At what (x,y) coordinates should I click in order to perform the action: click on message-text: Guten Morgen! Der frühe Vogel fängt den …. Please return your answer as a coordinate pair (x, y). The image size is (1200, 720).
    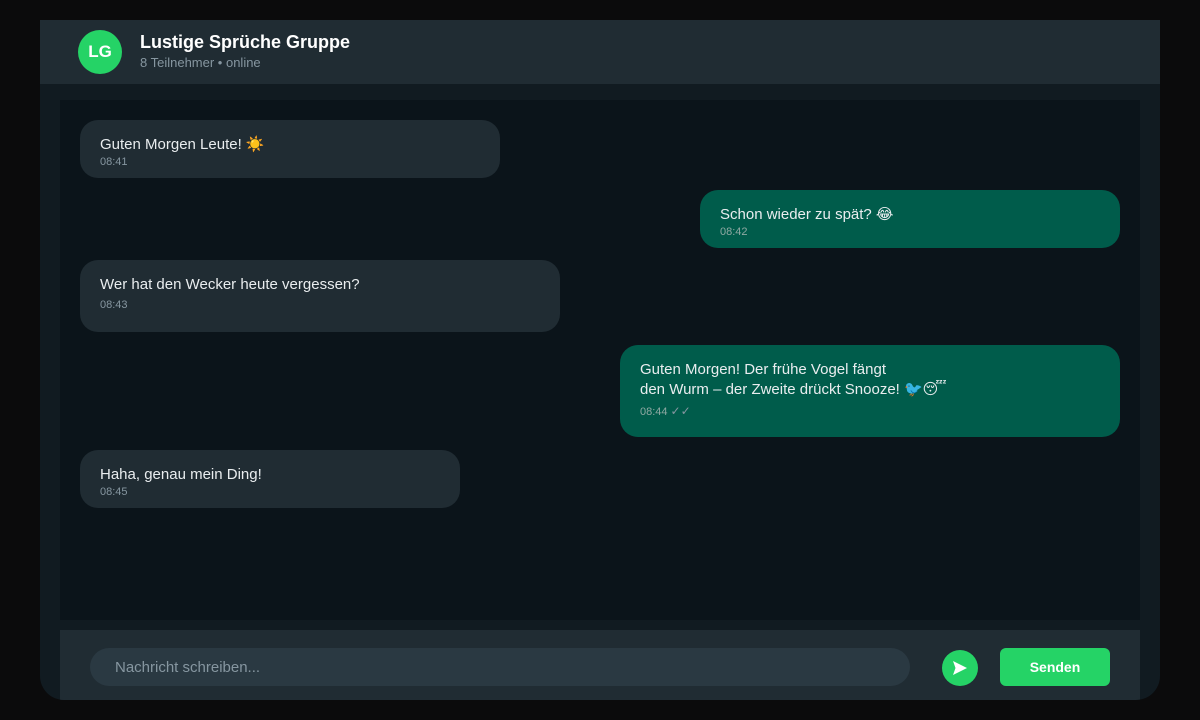
    Looking at the image, I should click on (793, 379).